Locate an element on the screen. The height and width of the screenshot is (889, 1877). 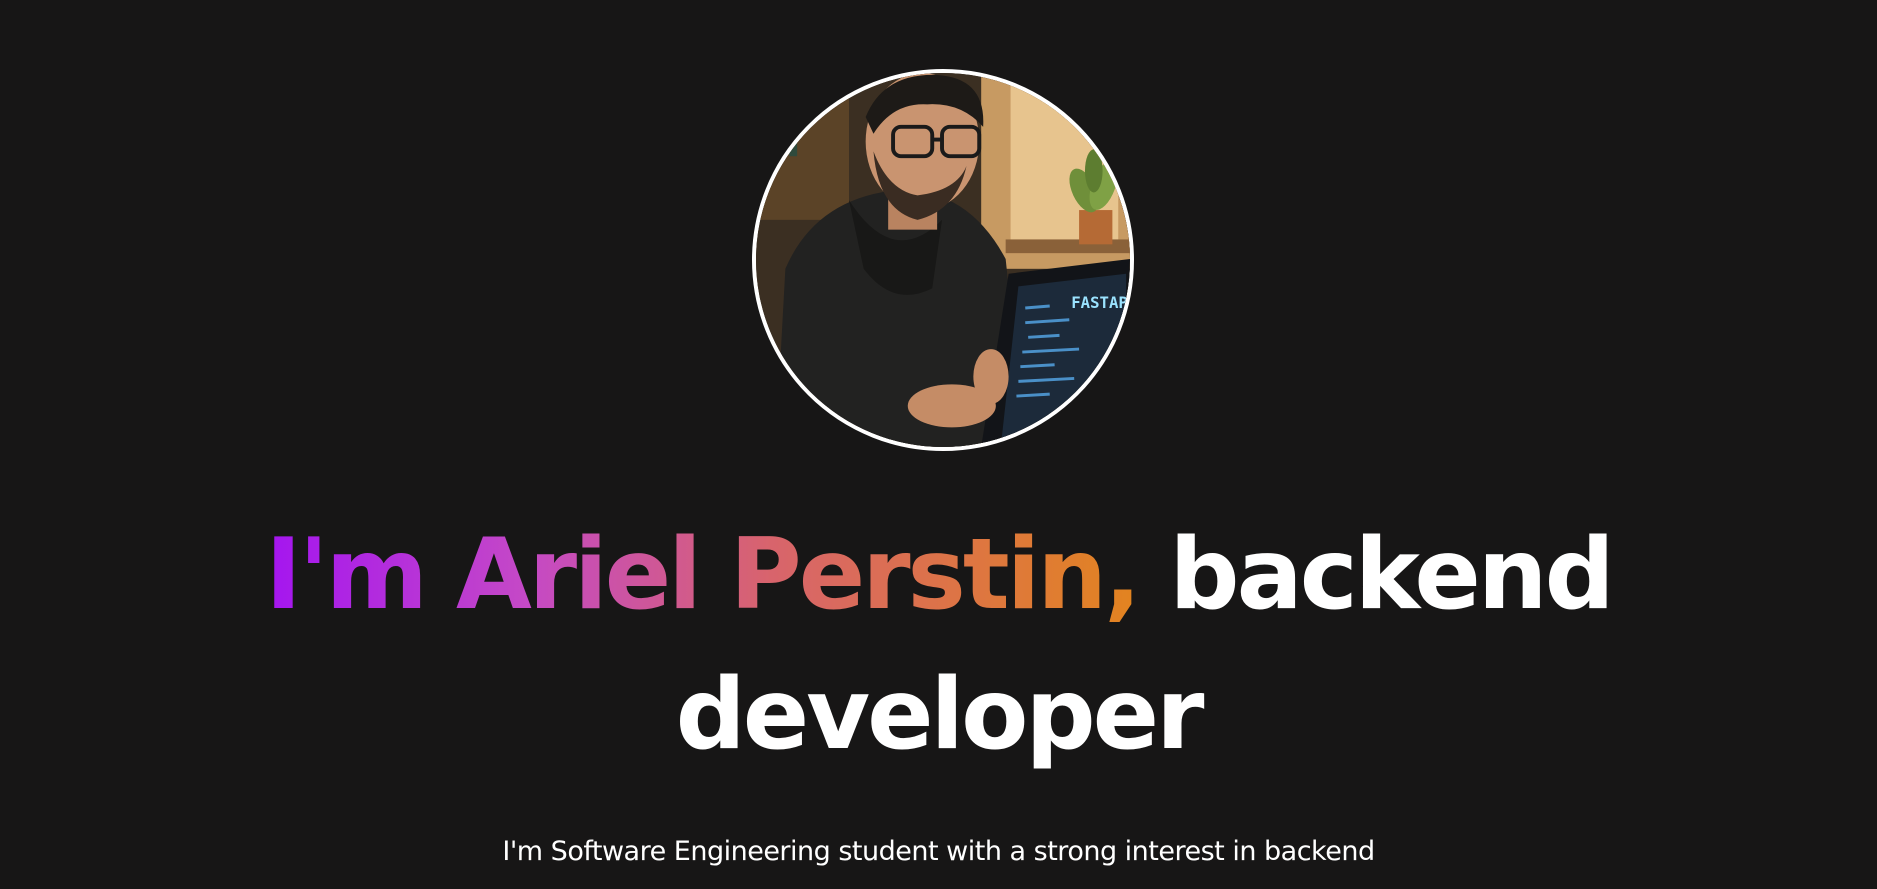
avatar-illustration: FASTAPI is located at coordinates (943, 260).